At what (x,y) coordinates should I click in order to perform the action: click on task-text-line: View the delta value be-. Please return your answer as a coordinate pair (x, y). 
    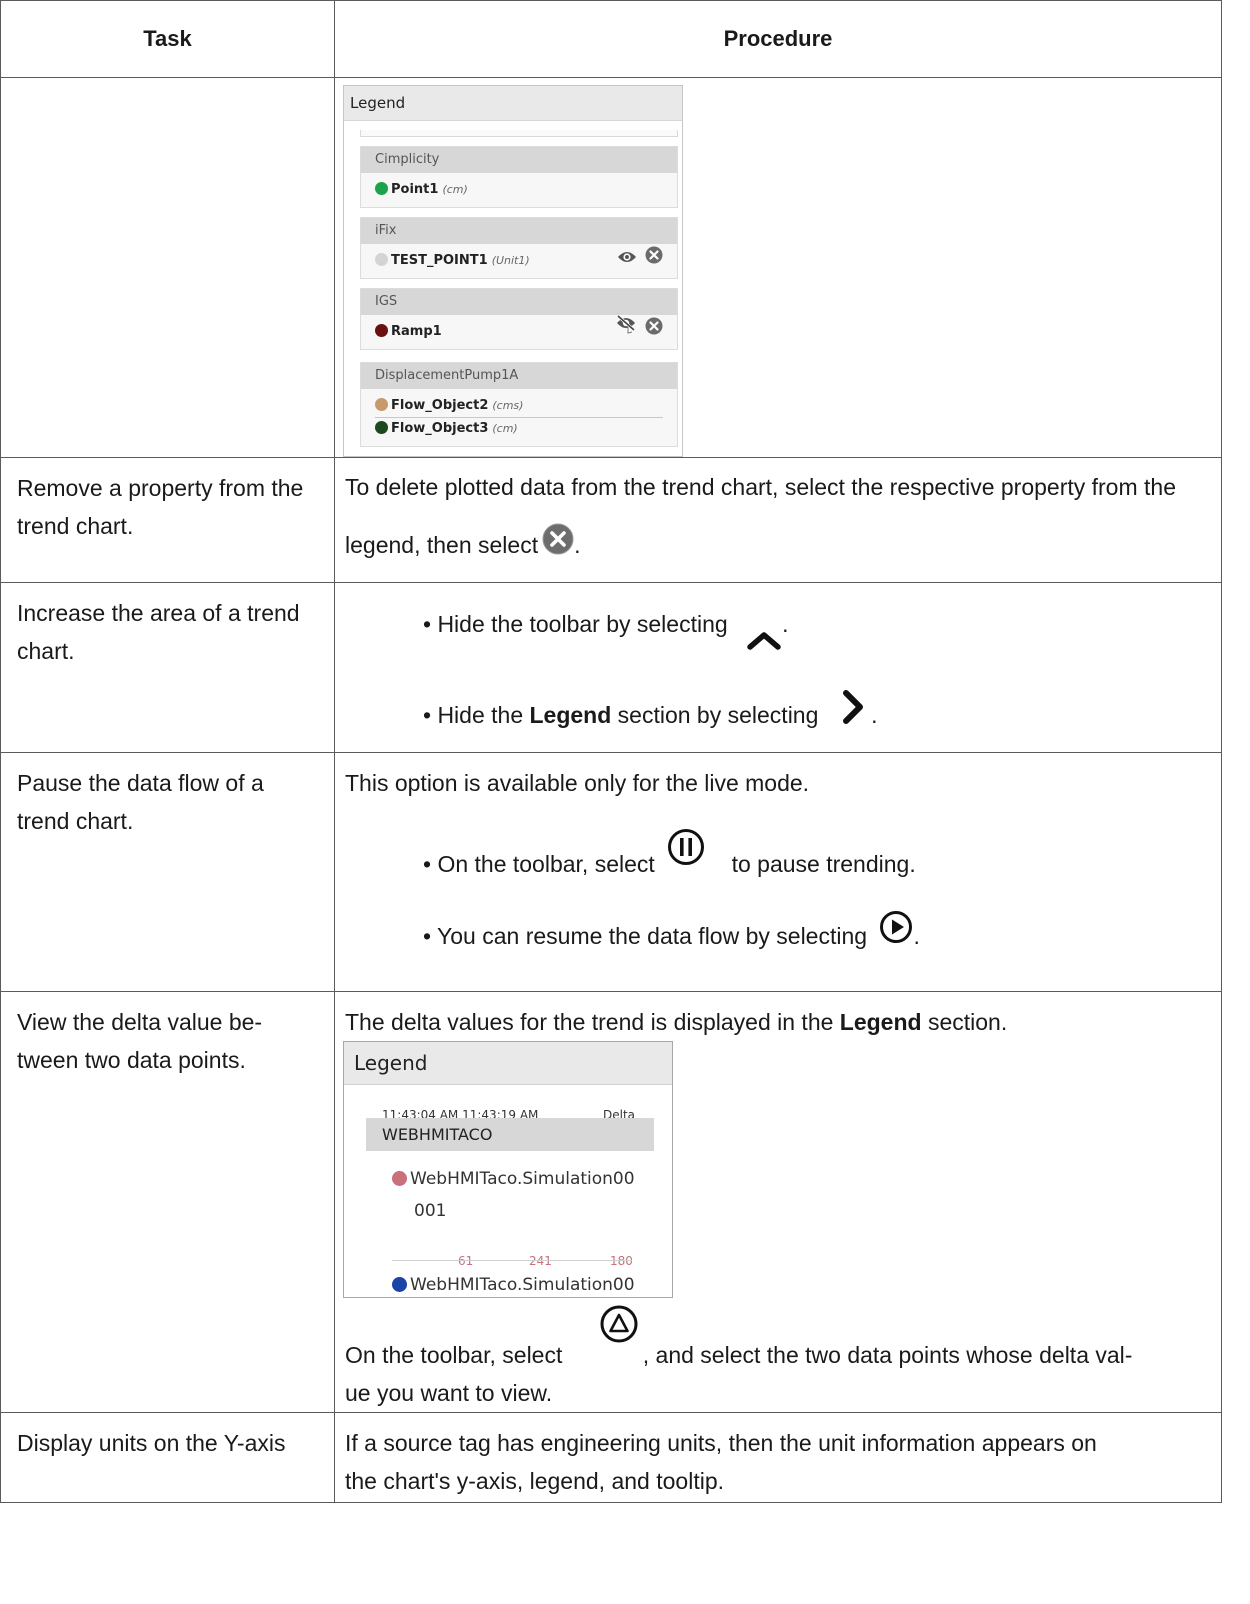
    Looking at the image, I should click on (140, 1021).